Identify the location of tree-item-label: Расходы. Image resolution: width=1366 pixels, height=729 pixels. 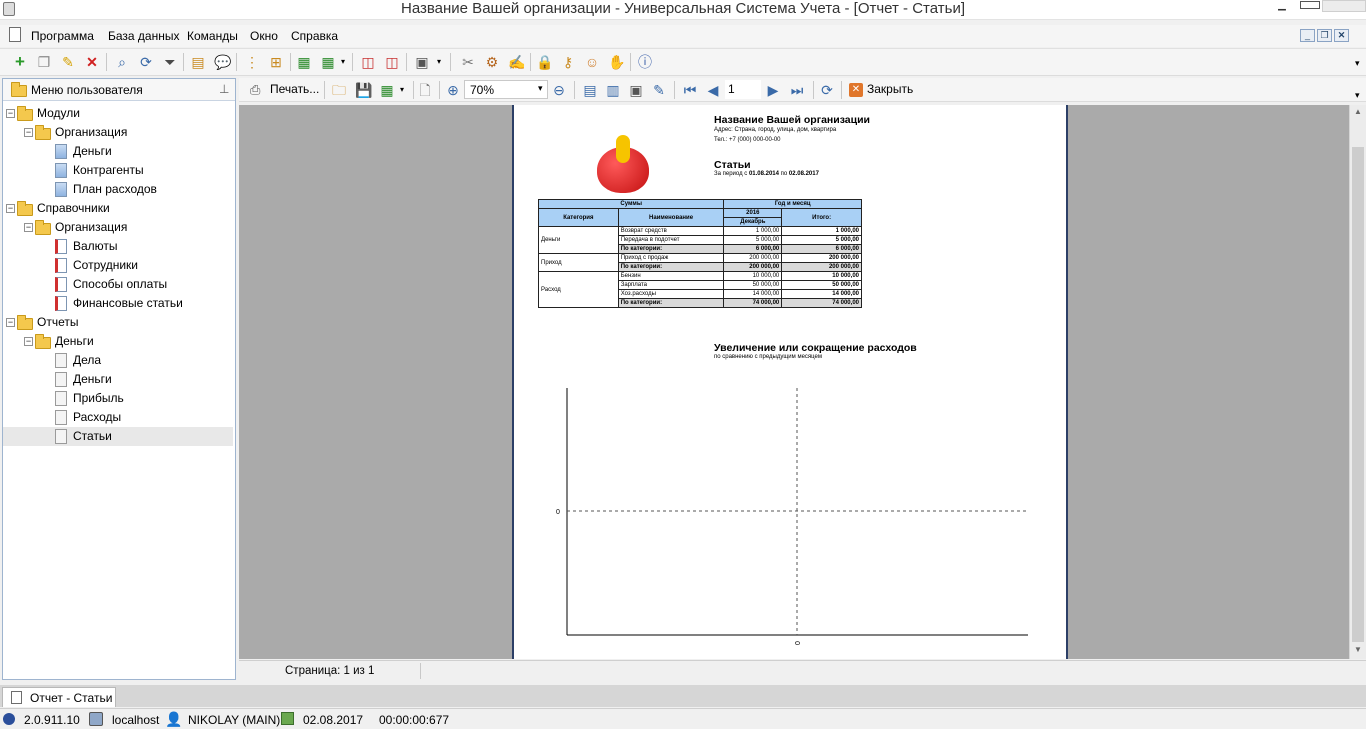
(97, 417).